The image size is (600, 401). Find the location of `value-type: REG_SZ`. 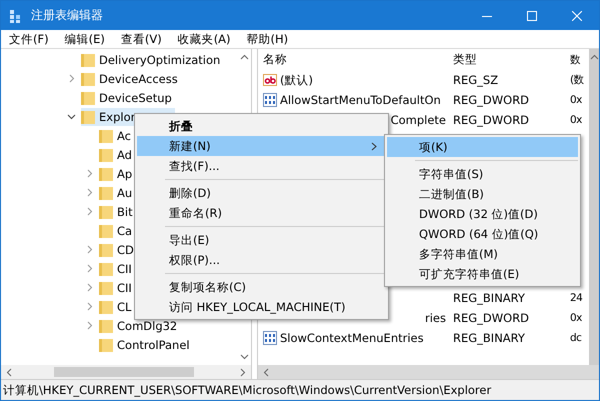

value-type: REG_SZ is located at coordinates (476, 80).